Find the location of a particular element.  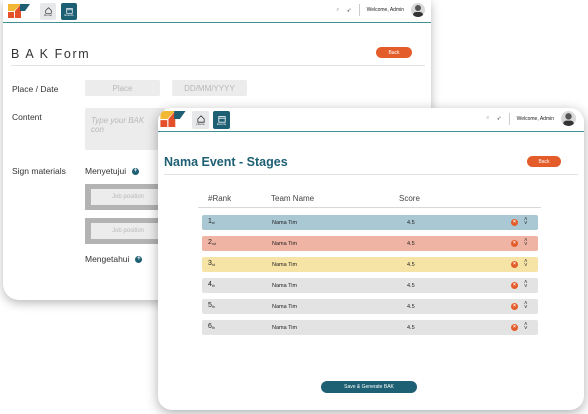

rank-cell: 4th is located at coordinates (211, 284).